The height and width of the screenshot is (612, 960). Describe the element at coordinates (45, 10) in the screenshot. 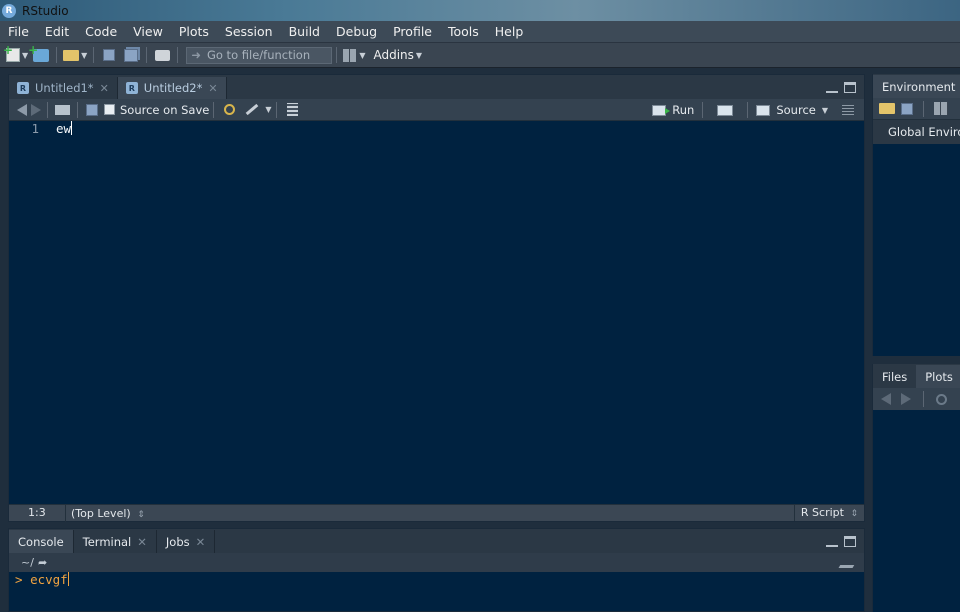

I see `window-title: RStudio` at that location.